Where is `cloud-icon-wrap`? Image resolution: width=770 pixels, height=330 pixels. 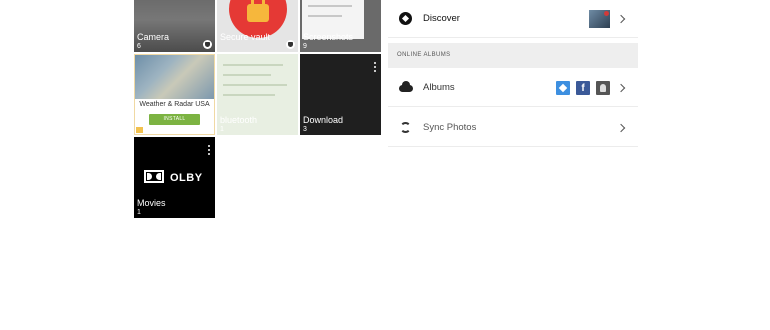 cloud-icon-wrap is located at coordinates (406, 87).